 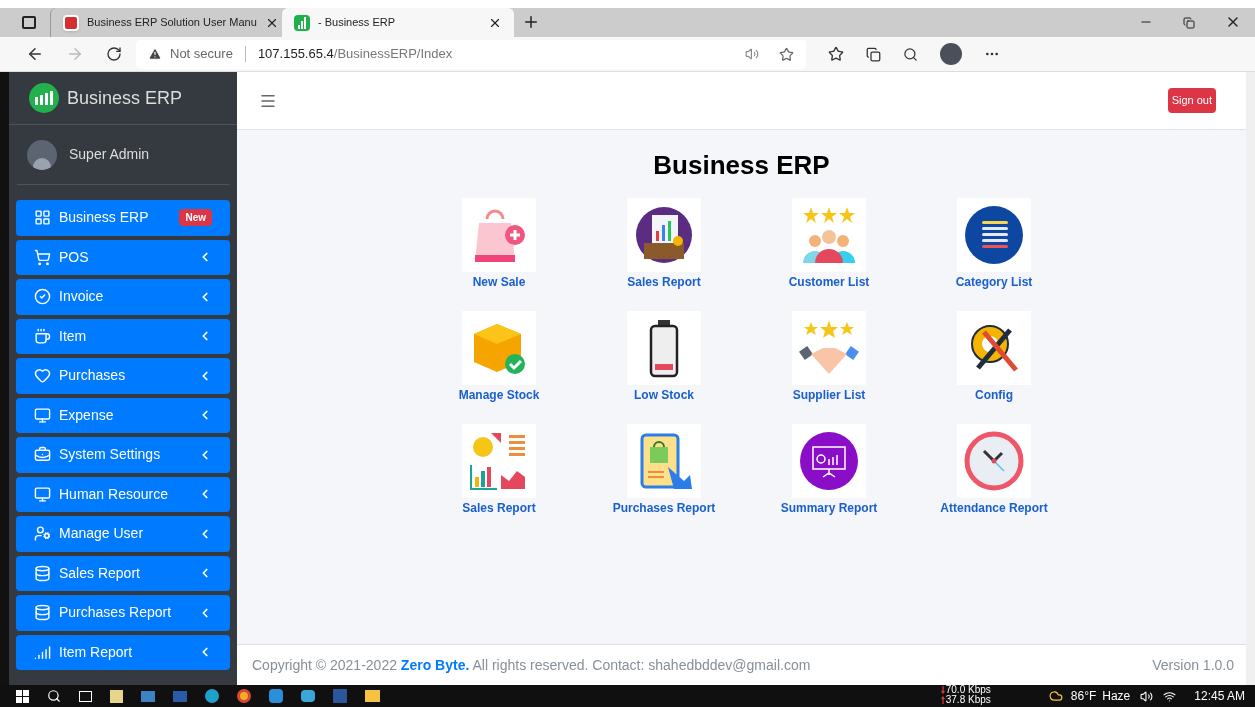 What do you see at coordinates (87, 415) in the screenshot?
I see `sidebar-item-label: Expense` at bounding box center [87, 415].